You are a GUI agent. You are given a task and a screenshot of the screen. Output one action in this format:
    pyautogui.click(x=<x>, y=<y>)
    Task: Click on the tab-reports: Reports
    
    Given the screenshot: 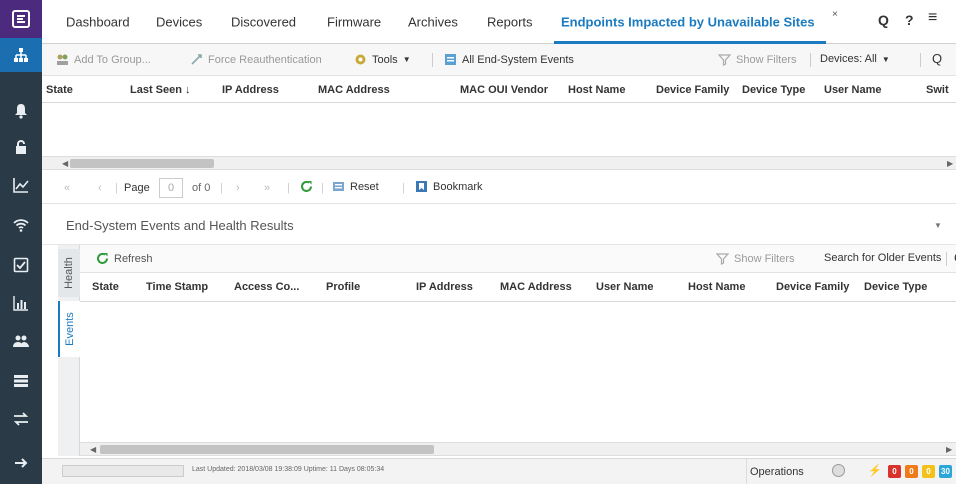 What is the action you would take?
    pyautogui.click(x=510, y=22)
    